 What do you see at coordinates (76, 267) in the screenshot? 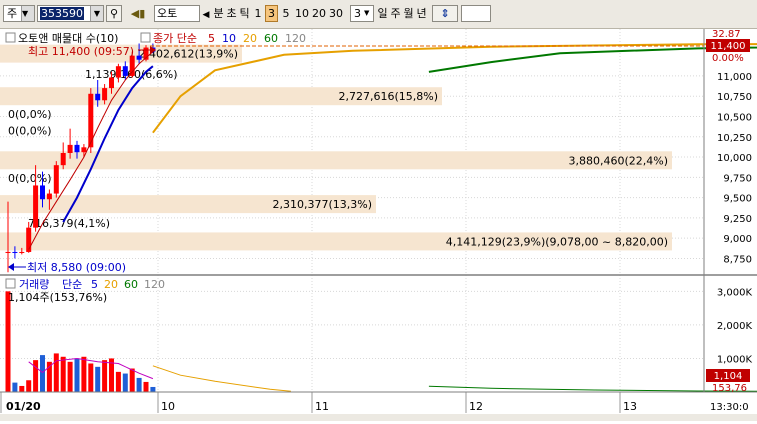
I see `low-price-label: 최저 8,580 (09:00)` at bounding box center [76, 267].